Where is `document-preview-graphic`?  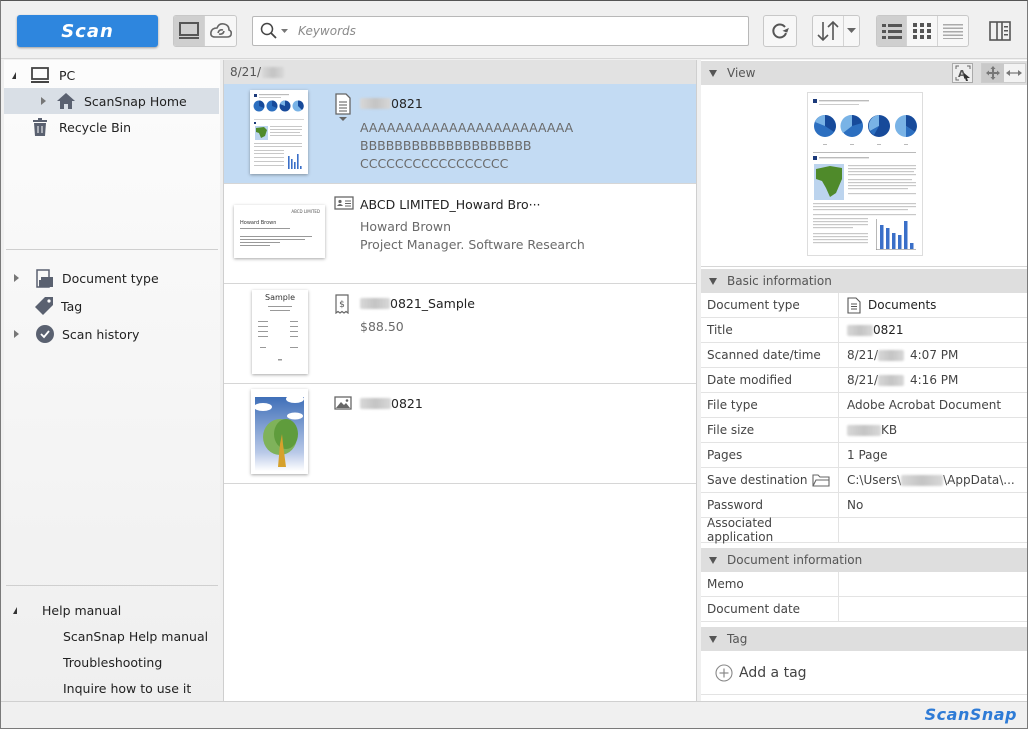
document-preview-graphic is located at coordinates (278, 131).